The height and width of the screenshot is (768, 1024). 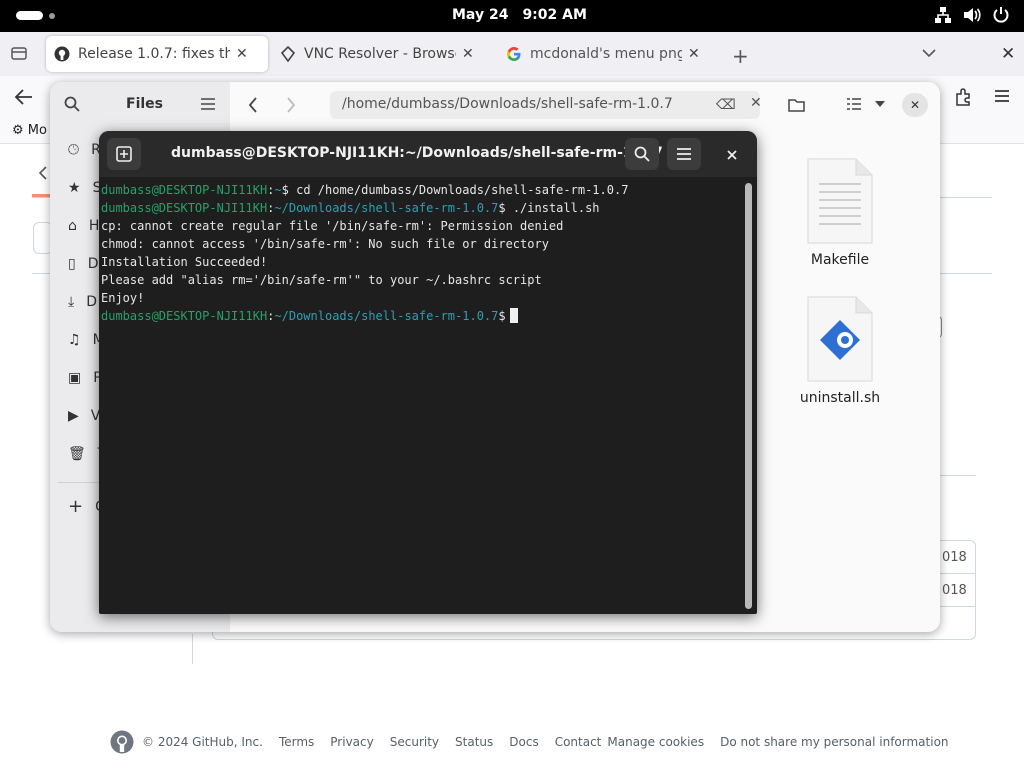 I want to click on script-file-icon, so click(x=840, y=339).